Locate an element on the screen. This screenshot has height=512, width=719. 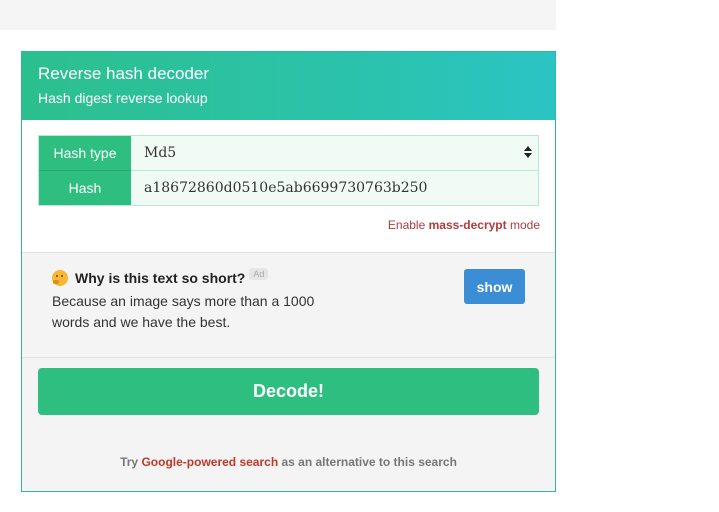
hash-row: Hash a18672860d0510e5ab6699730763b250 is located at coordinates (288, 187).